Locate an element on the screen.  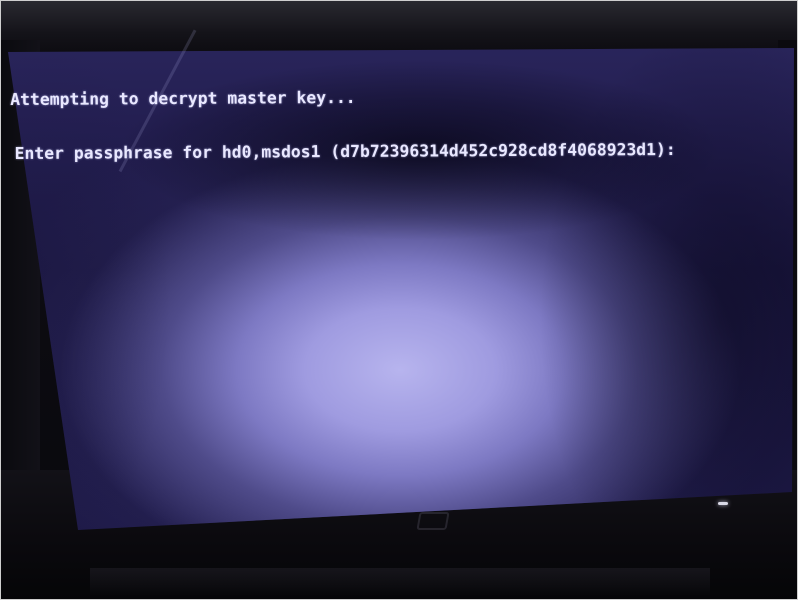
bezel-logo-icon is located at coordinates (433, 521).